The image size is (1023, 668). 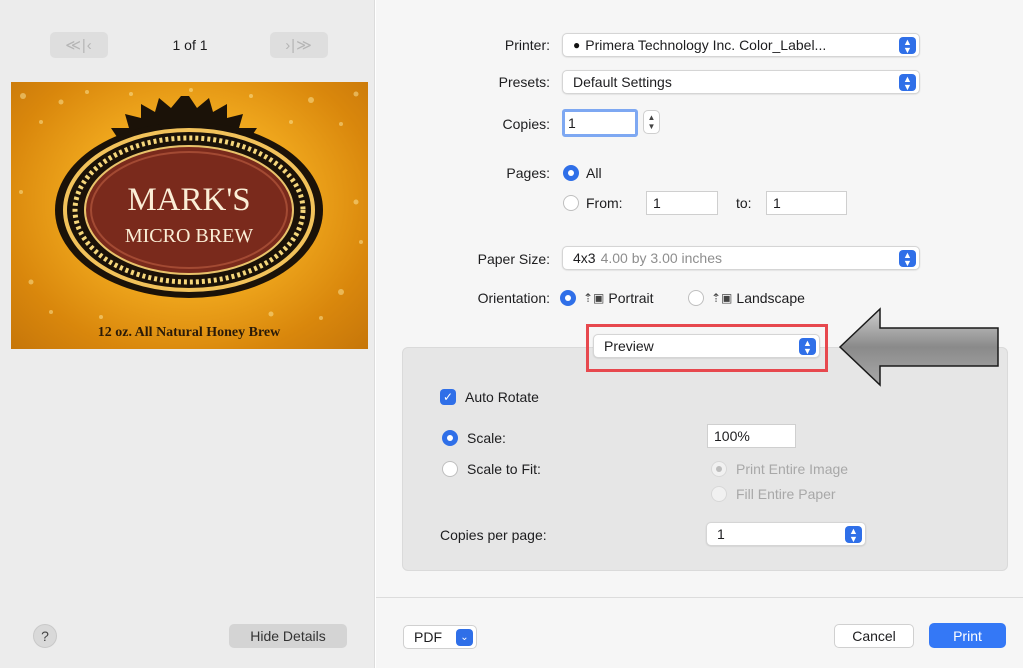 I want to click on pages-to-label: to:, so click(x=744, y=203).